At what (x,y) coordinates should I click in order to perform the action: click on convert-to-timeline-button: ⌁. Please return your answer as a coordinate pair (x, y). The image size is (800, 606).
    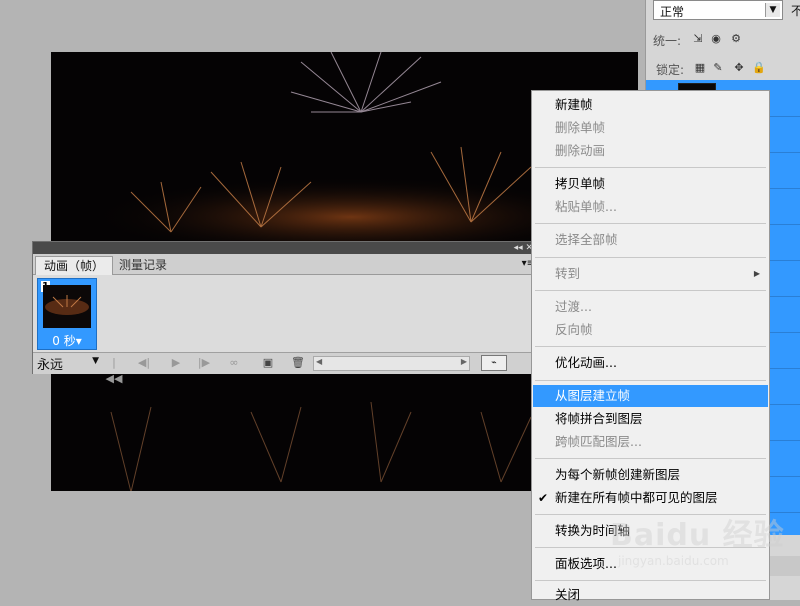
    Looking at the image, I should click on (494, 363).